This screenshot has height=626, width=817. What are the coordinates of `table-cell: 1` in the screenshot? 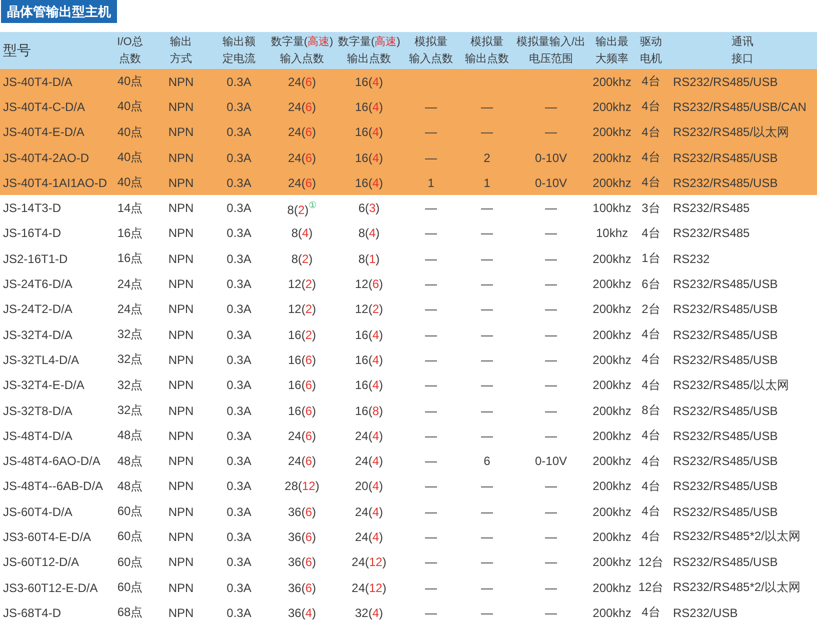 It's located at (487, 183).